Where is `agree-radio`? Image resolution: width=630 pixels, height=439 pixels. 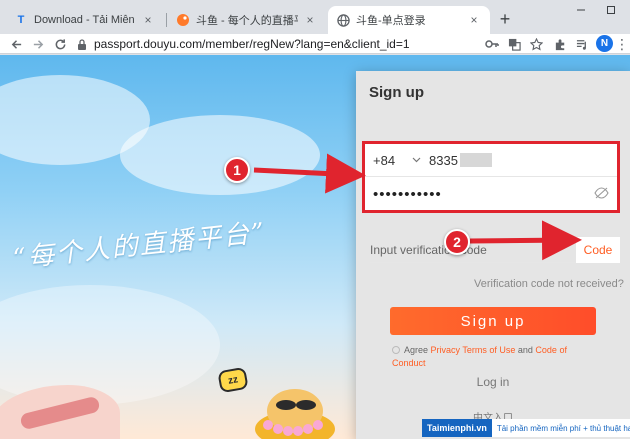
agree-radio is located at coordinates (396, 350).